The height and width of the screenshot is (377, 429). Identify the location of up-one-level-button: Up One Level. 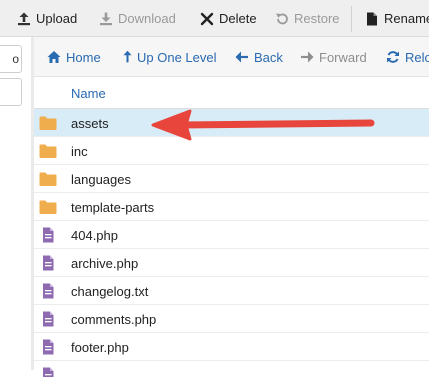
(170, 57).